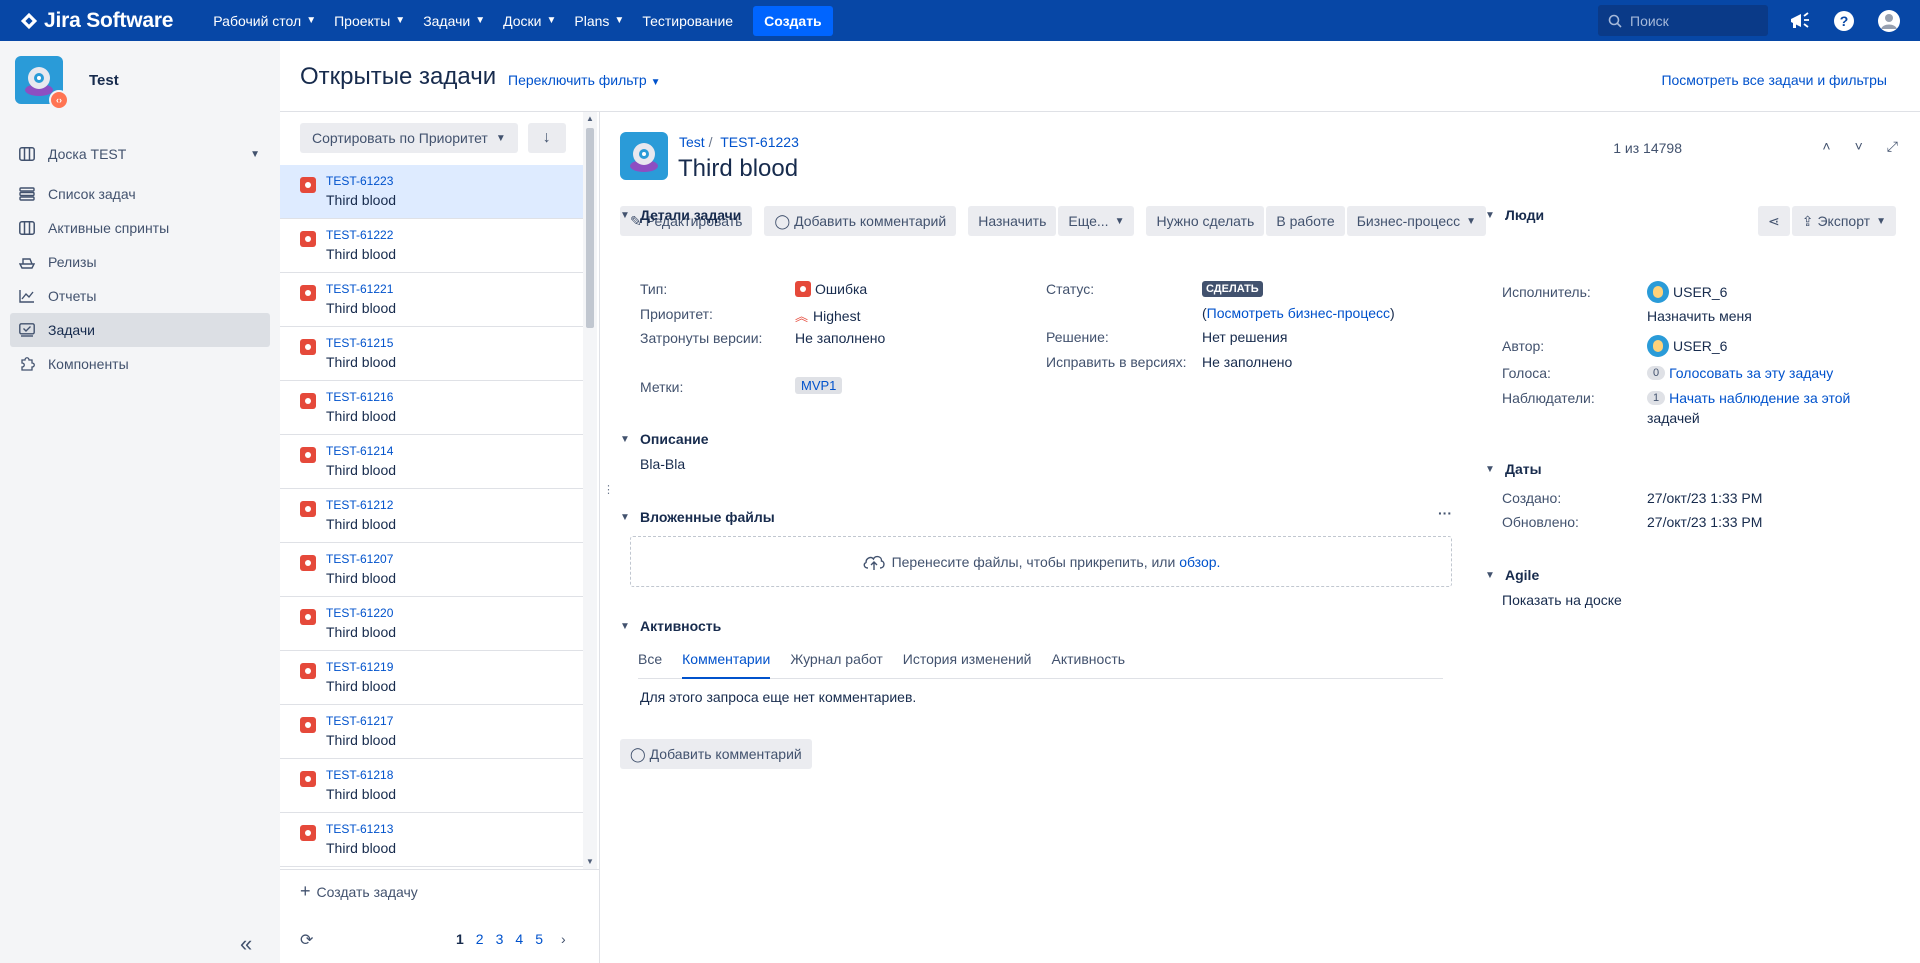  What do you see at coordinates (687, 21) in the screenshot?
I see `nav-testing: Тестирование` at bounding box center [687, 21].